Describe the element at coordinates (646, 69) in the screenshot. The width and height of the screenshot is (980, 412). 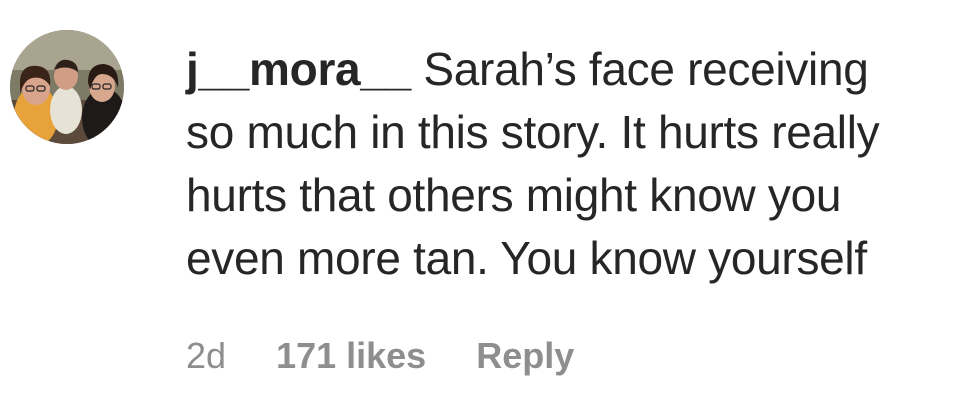
I see `comment-text-line-1: Sarah’s face receiving` at that location.